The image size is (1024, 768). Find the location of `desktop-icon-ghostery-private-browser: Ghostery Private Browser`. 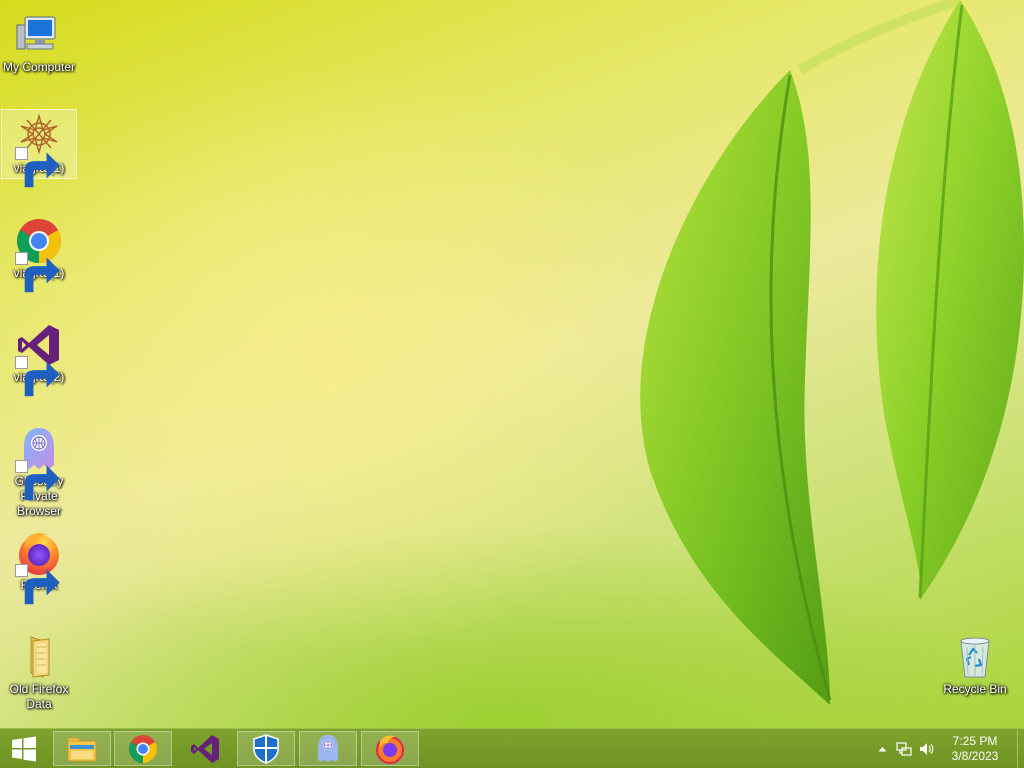

desktop-icon-ghostery-private-browser: Ghostery Private Browser is located at coordinates (39, 471).